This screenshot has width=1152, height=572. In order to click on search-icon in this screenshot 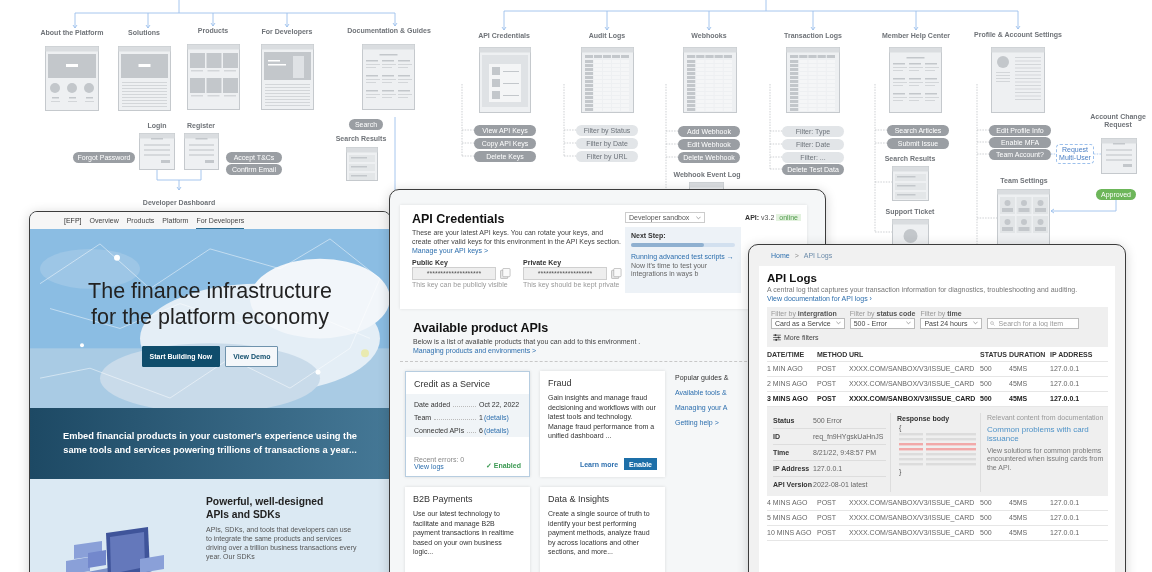, I will do `click(992, 323)`.